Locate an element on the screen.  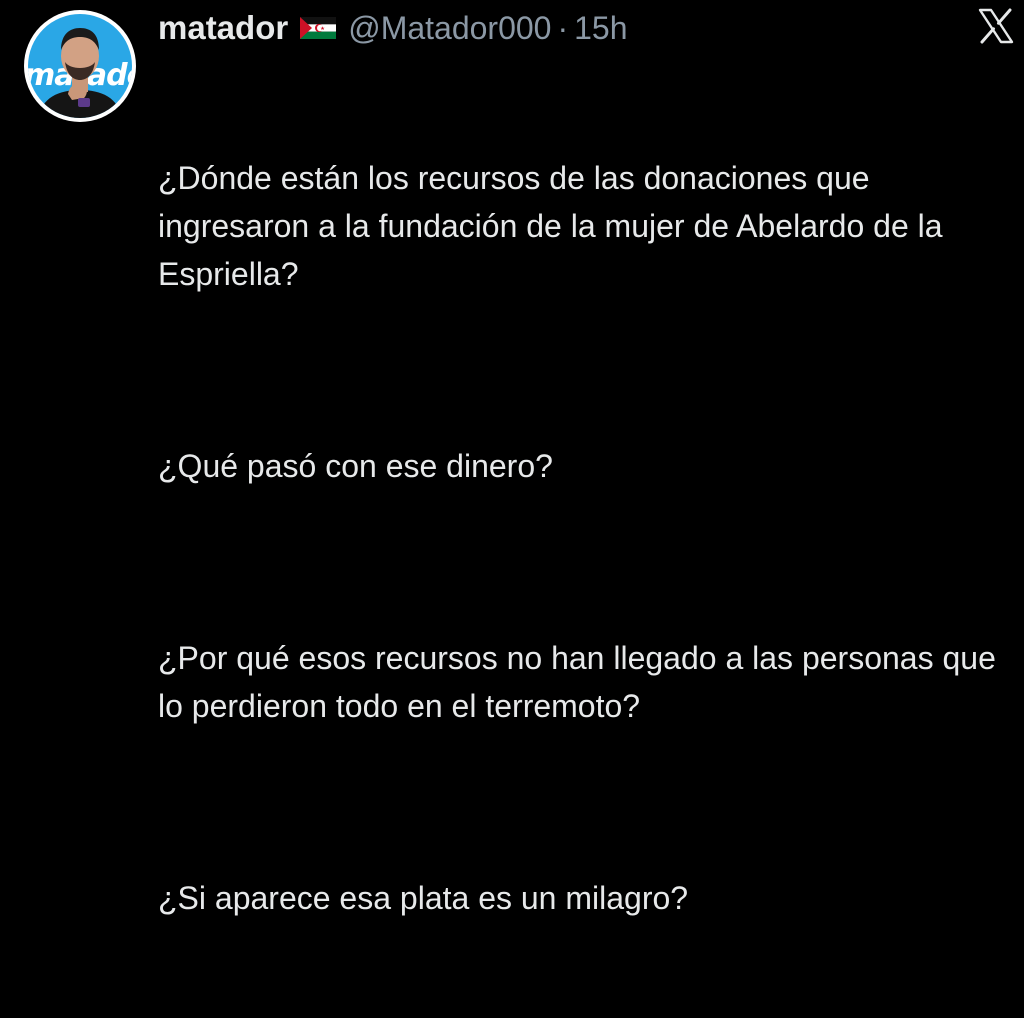
avatar-person-icon is located at coordinates (80, 73).